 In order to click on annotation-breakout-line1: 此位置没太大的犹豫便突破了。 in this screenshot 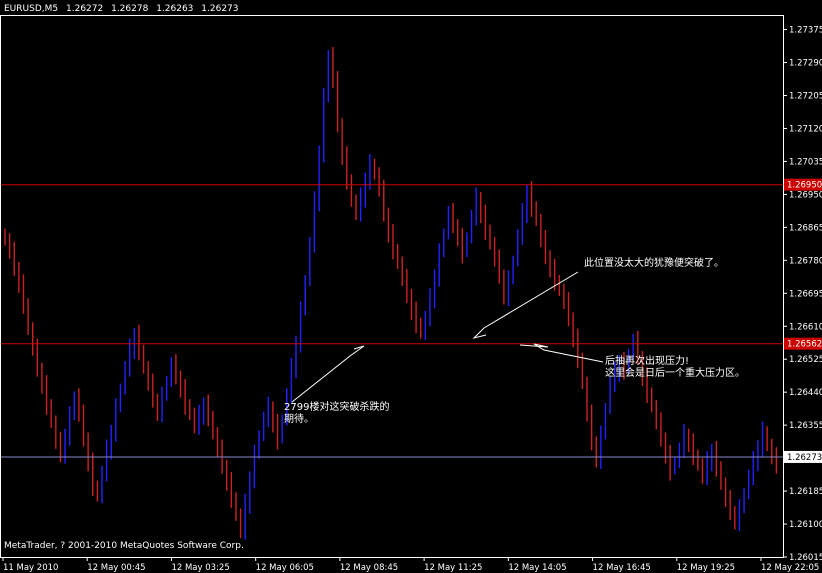, I will do `click(654, 263)`.